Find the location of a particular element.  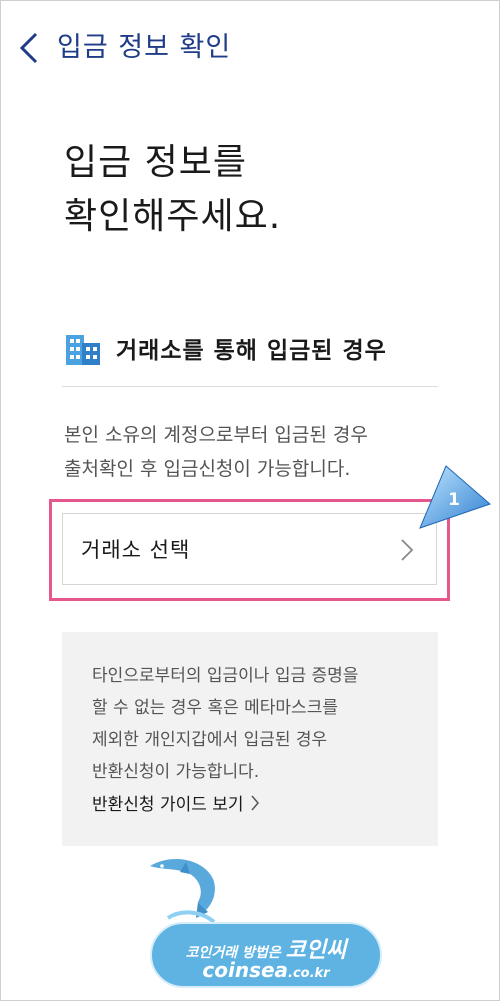

headline-line-1: 입금 정보를 is located at coordinates (156, 162).